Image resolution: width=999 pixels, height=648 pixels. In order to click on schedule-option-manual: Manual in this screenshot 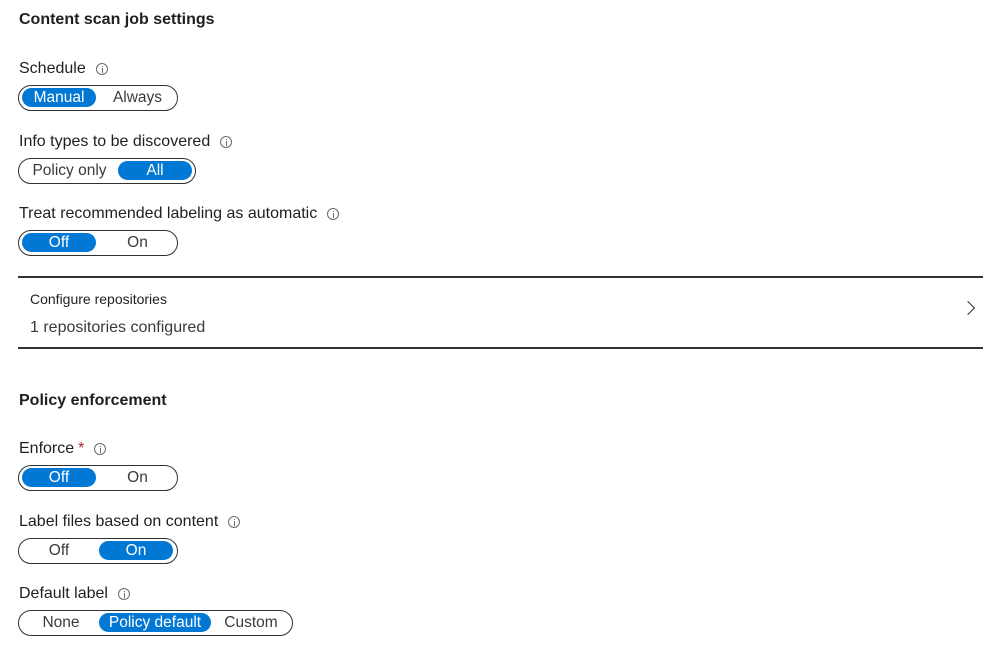, I will do `click(59, 97)`.